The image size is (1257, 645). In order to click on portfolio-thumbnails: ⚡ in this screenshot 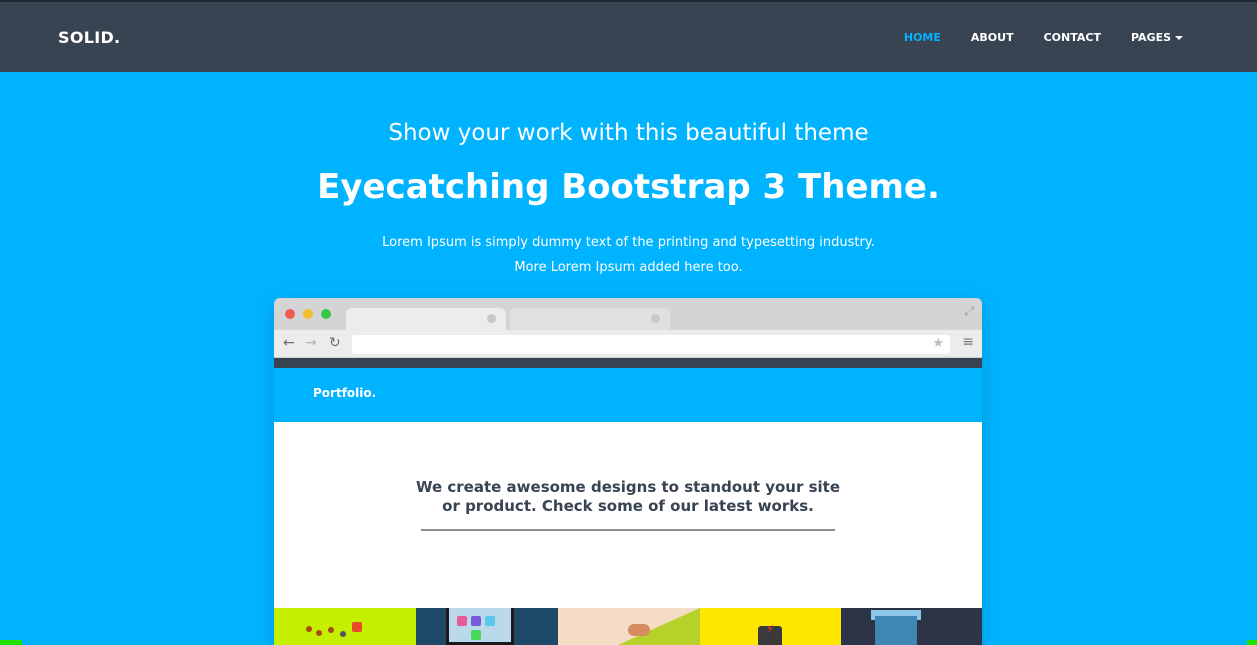, I will do `click(628, 626)`.